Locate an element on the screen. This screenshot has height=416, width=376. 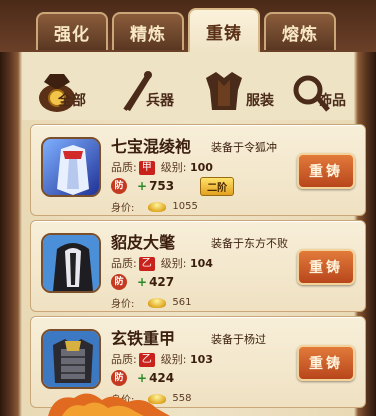
item-stat-row: 防 +753 二阶 is located at coordinates (173, 186).